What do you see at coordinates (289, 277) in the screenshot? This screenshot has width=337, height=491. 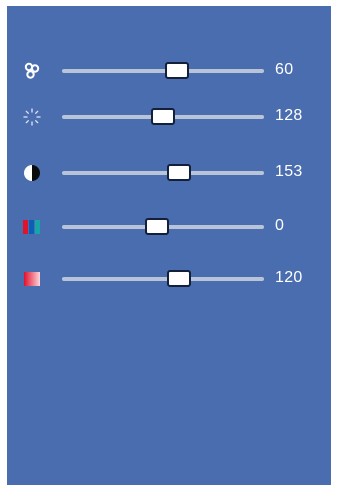 I see `saturation-value: 120` at bounding box center [289, 277].